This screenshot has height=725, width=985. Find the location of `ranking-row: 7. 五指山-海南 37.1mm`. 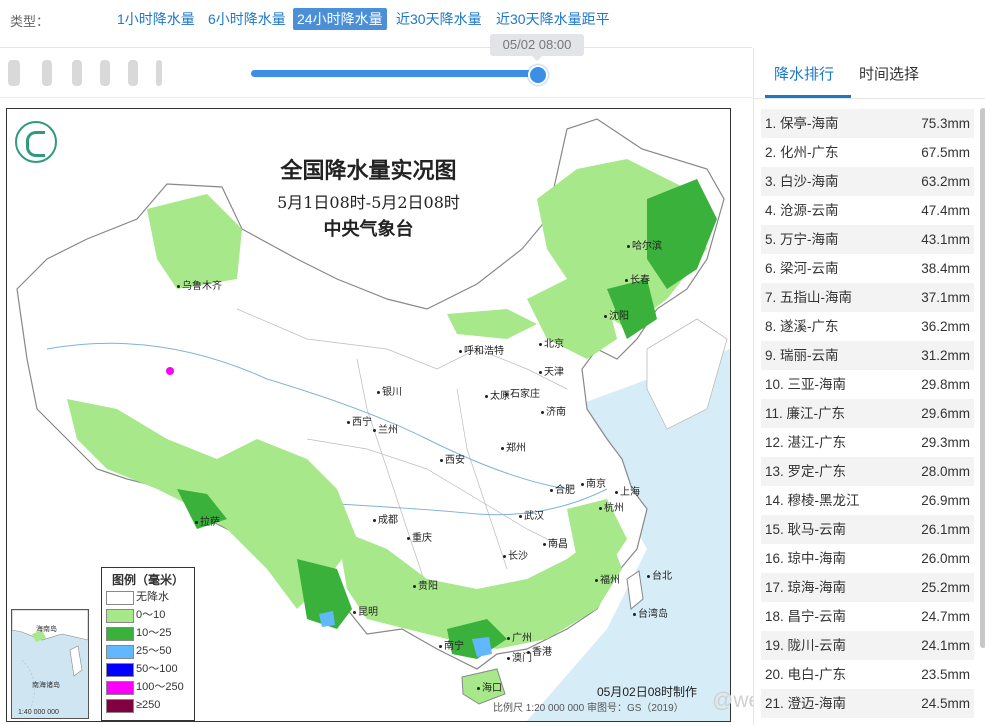

ranking-row: 7. 五指山-海南 37.1mm is located at coordinates (867, 297).